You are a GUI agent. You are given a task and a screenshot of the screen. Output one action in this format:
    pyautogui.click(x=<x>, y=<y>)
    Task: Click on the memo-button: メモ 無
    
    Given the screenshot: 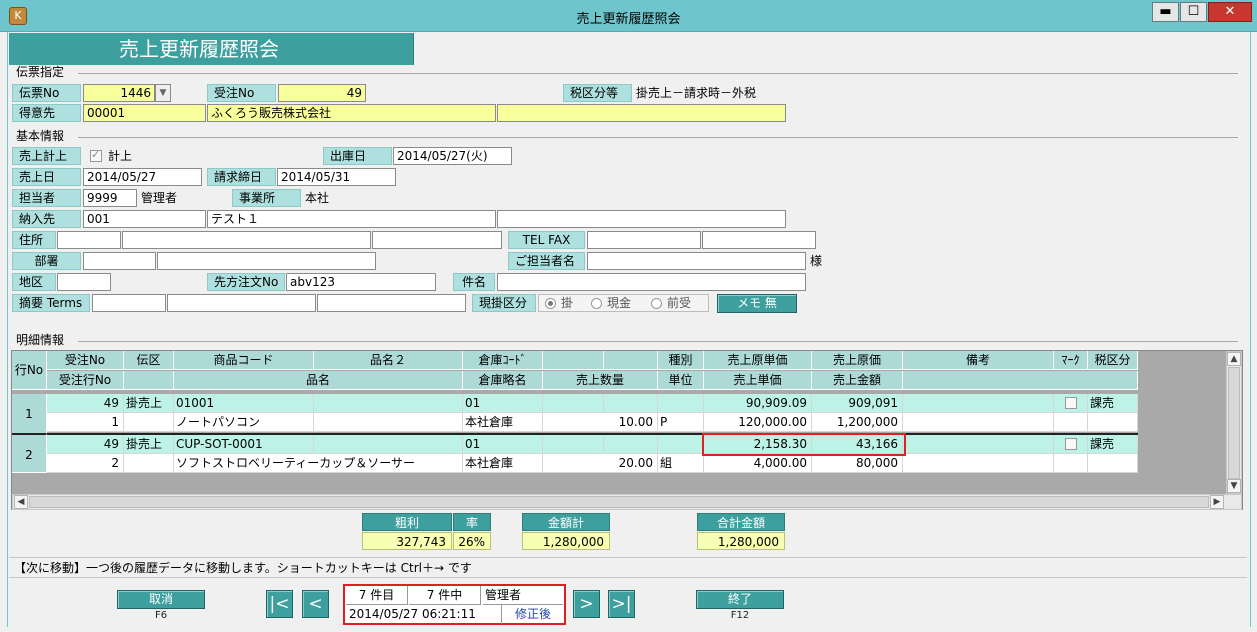 What is the action you would take?
    pyautogui.click(x=757, y=303)
    